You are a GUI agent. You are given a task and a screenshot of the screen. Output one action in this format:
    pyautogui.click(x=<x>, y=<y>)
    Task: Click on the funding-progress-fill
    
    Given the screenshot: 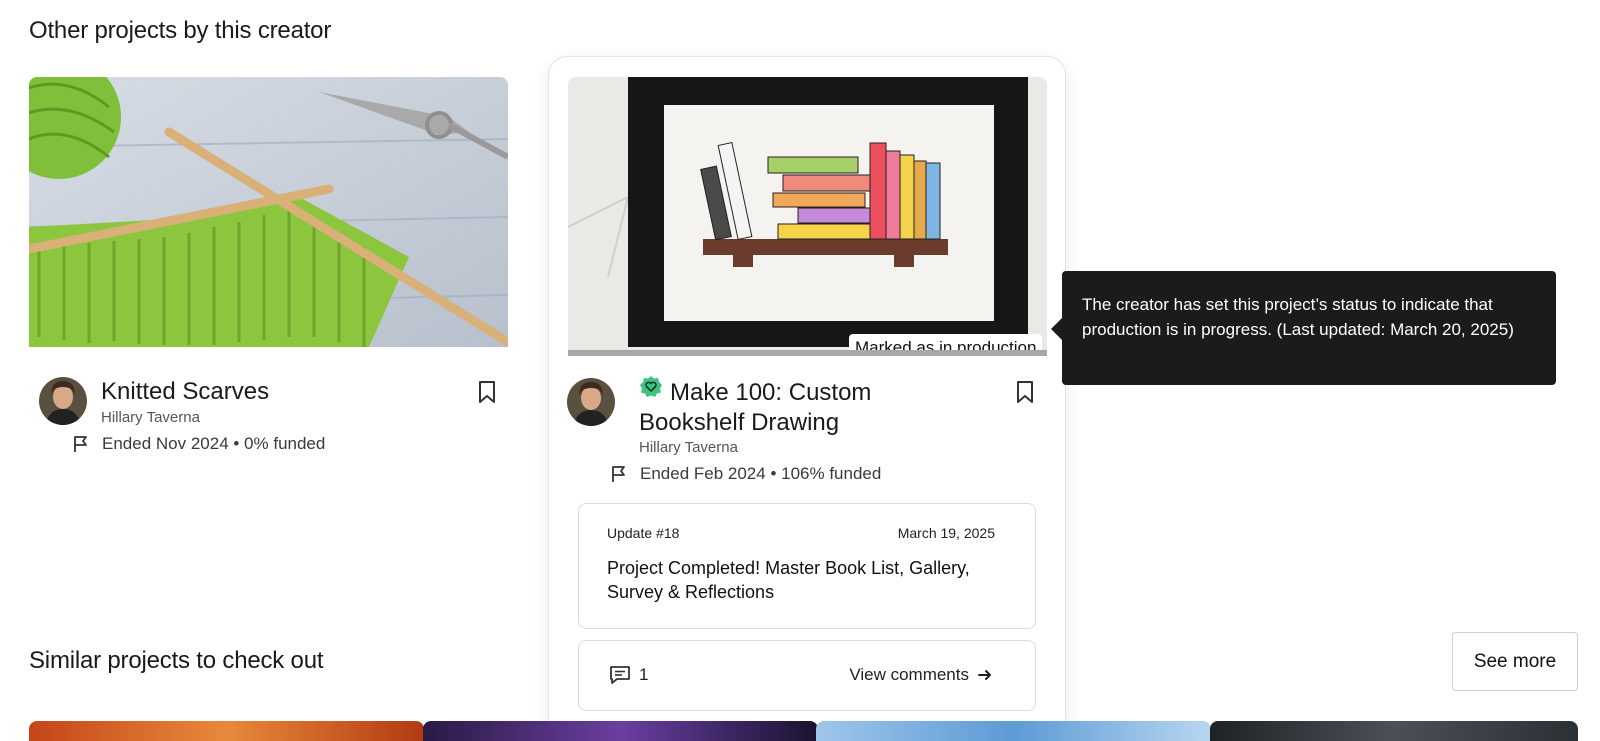 What is the action you would take?
    pyautogui.click(x=807, y=353)
    